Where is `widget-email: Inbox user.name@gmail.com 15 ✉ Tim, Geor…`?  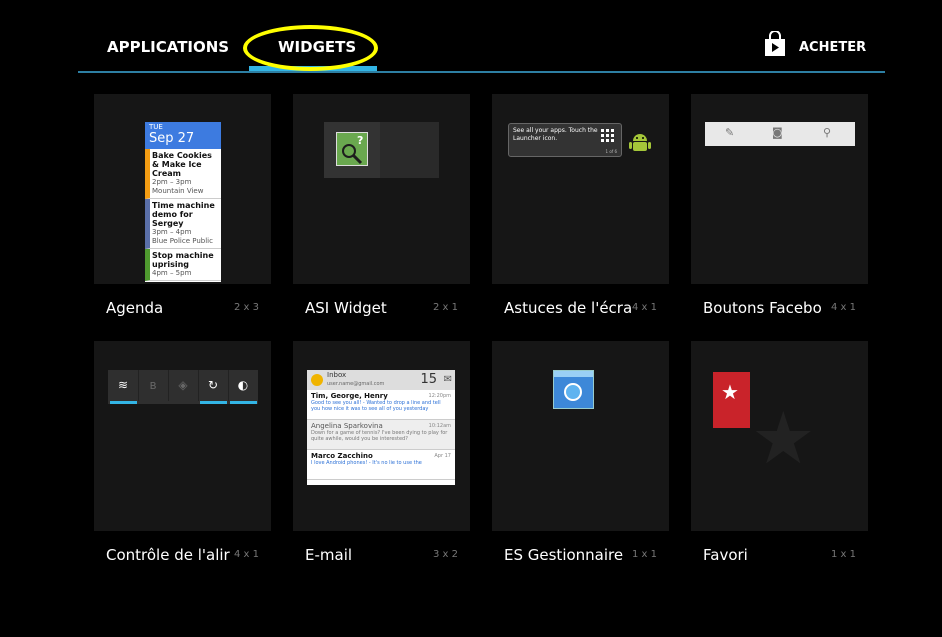 widget-email: Inbox user.name@gmail.com 15 ✉ Tim, Geor… is located at coordinates (381, 466).